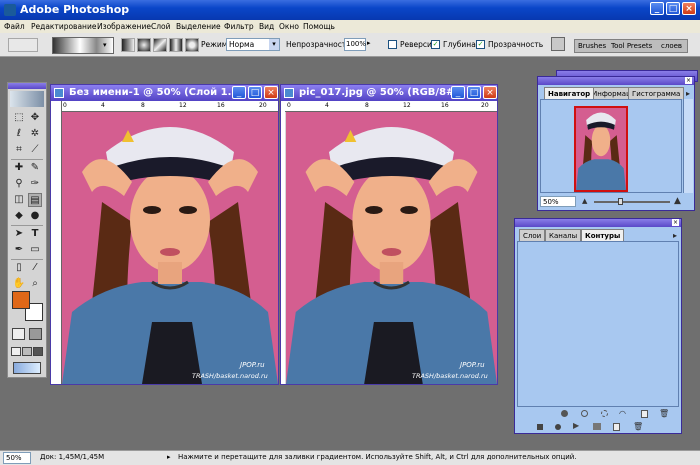 The image size is (700, 465). Describe the element at coordinates (569, 93) in the screenshot. I see `tab-navigator: Навигатор` at that location.